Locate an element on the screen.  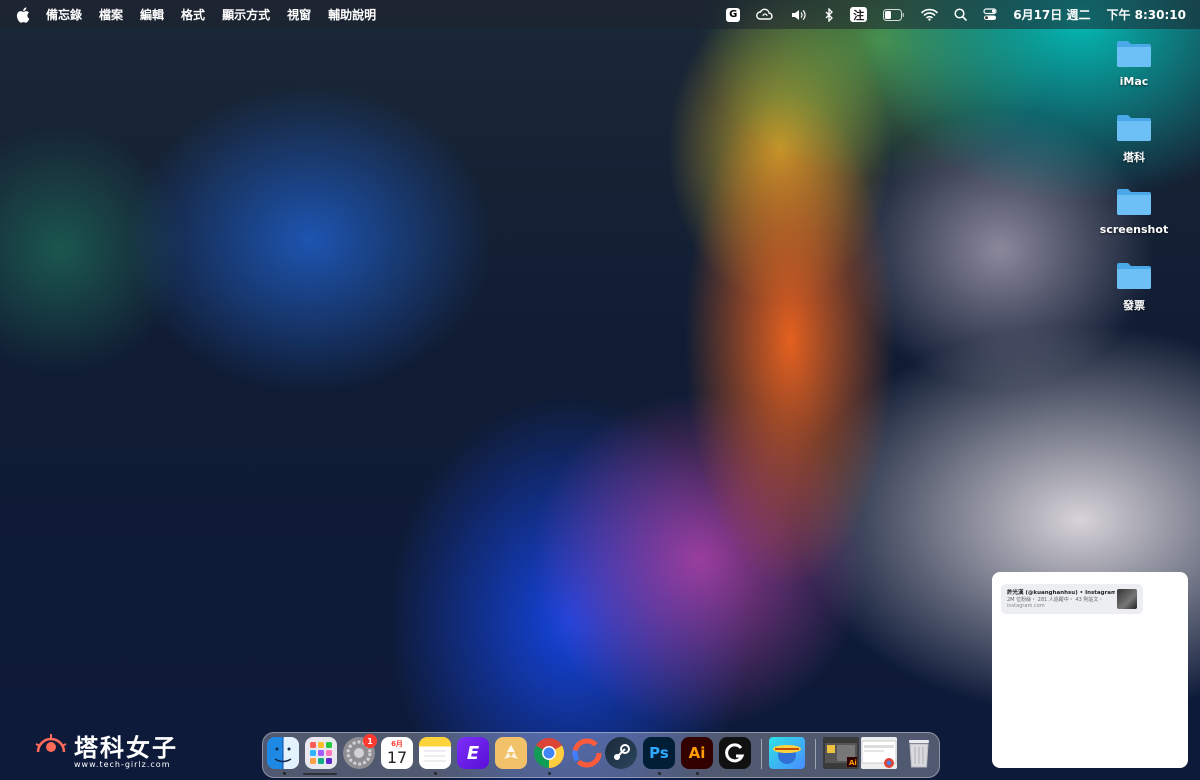
desktop-folder-screenshot: screenshot is located at coordinates (1134, 223).